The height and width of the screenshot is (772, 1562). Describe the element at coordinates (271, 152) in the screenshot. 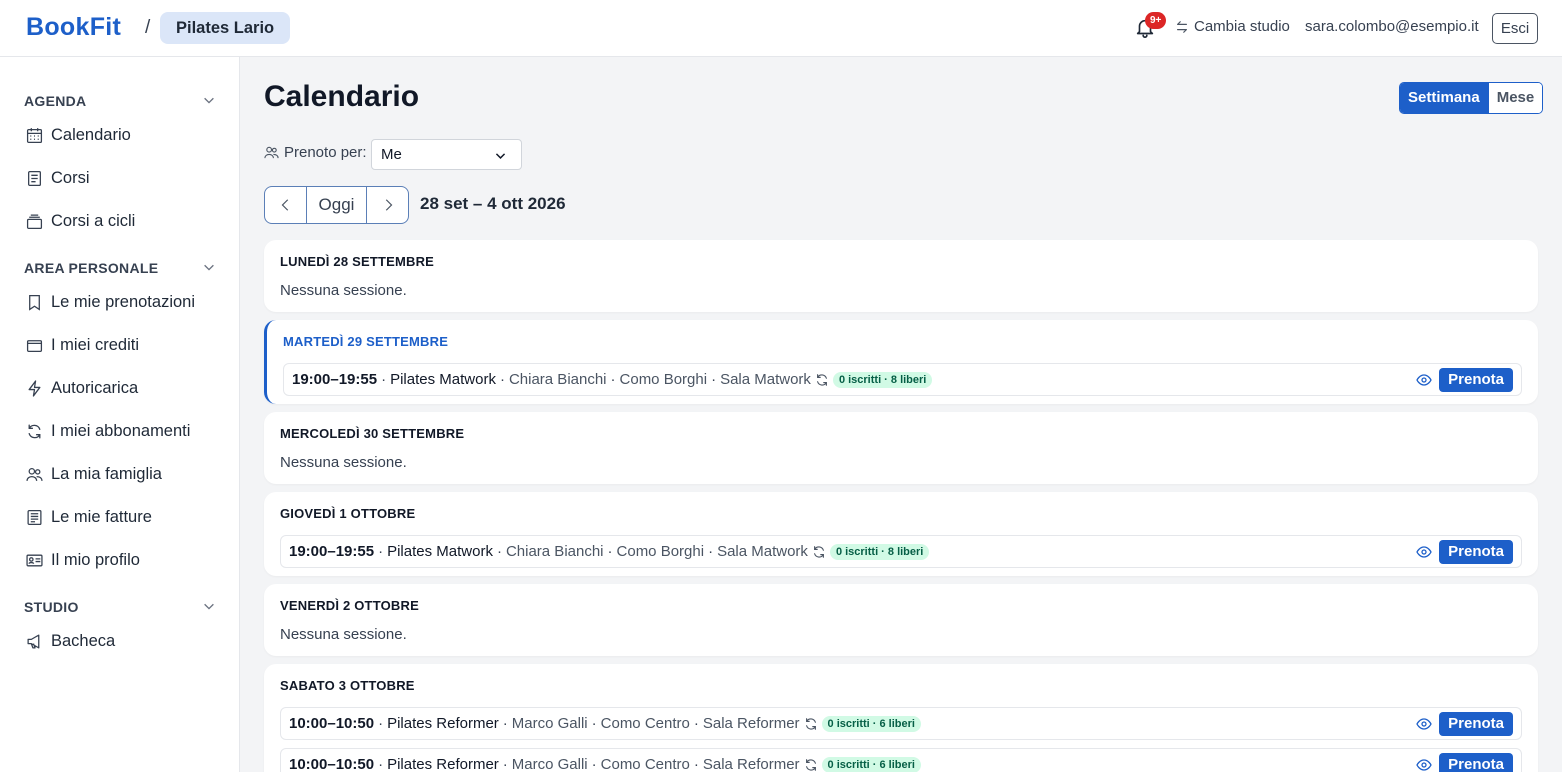

I see `people-icon` at that location.